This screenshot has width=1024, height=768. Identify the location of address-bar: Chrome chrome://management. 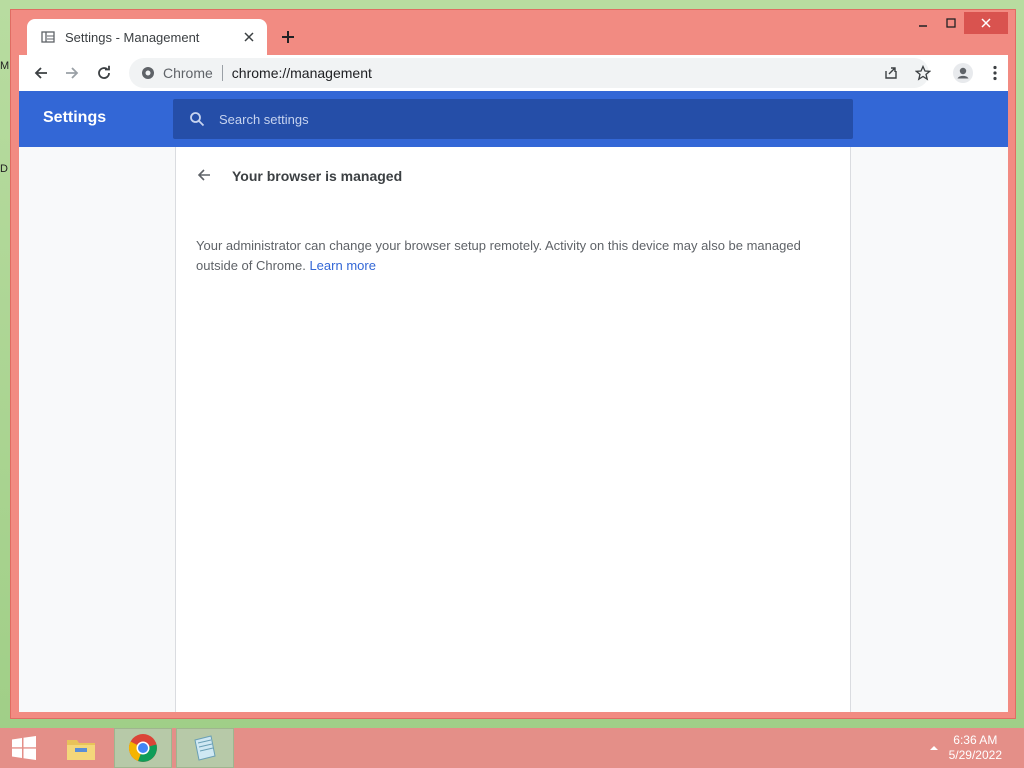
(529, 73).